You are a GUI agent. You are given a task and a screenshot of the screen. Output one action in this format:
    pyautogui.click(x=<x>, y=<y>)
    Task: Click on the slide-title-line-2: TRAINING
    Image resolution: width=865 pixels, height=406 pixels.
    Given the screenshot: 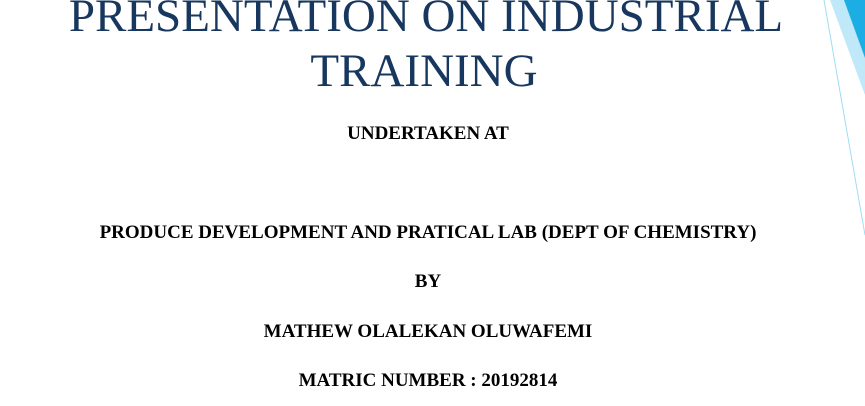 What is the action you would take?
    pyautogui.click(x=424, y=71)
    